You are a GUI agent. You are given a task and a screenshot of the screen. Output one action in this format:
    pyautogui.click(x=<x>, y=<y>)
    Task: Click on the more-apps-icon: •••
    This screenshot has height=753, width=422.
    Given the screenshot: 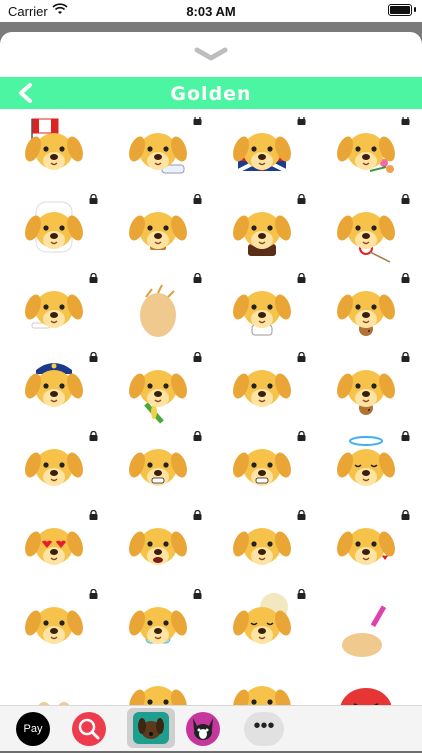 What is the action you would take?
    pyautogui.click(x=264, y=729)
    